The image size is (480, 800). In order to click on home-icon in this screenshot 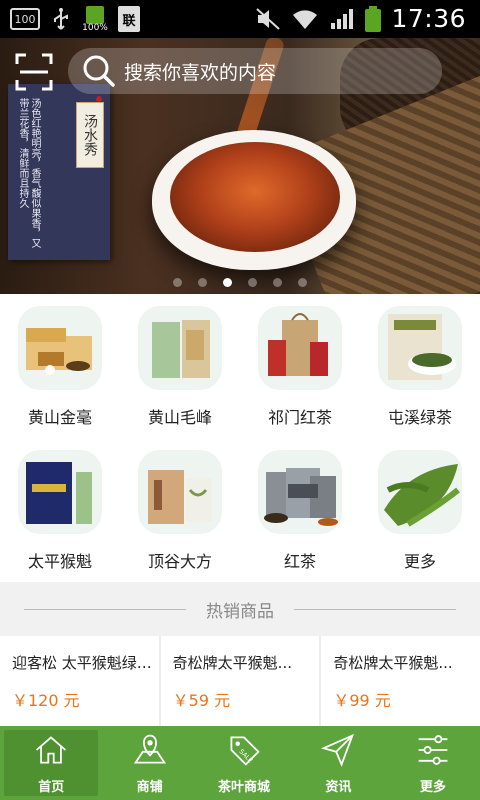, I will do `click(51, 752)`.